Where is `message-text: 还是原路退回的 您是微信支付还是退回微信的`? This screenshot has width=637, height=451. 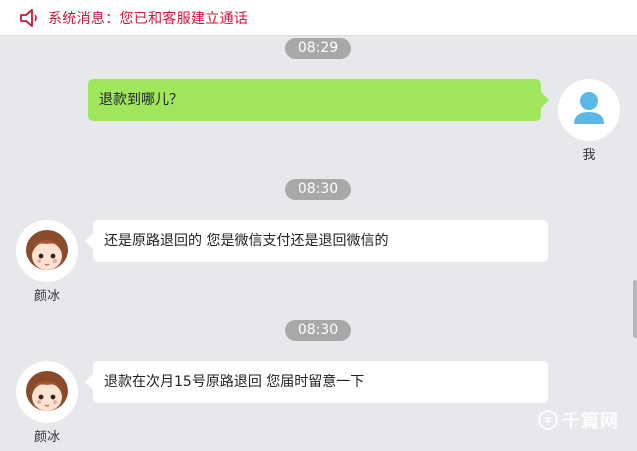
message-text: 还是原路退回的 您是微信支付还是退回微信的 is located at coordinates (246, 241).